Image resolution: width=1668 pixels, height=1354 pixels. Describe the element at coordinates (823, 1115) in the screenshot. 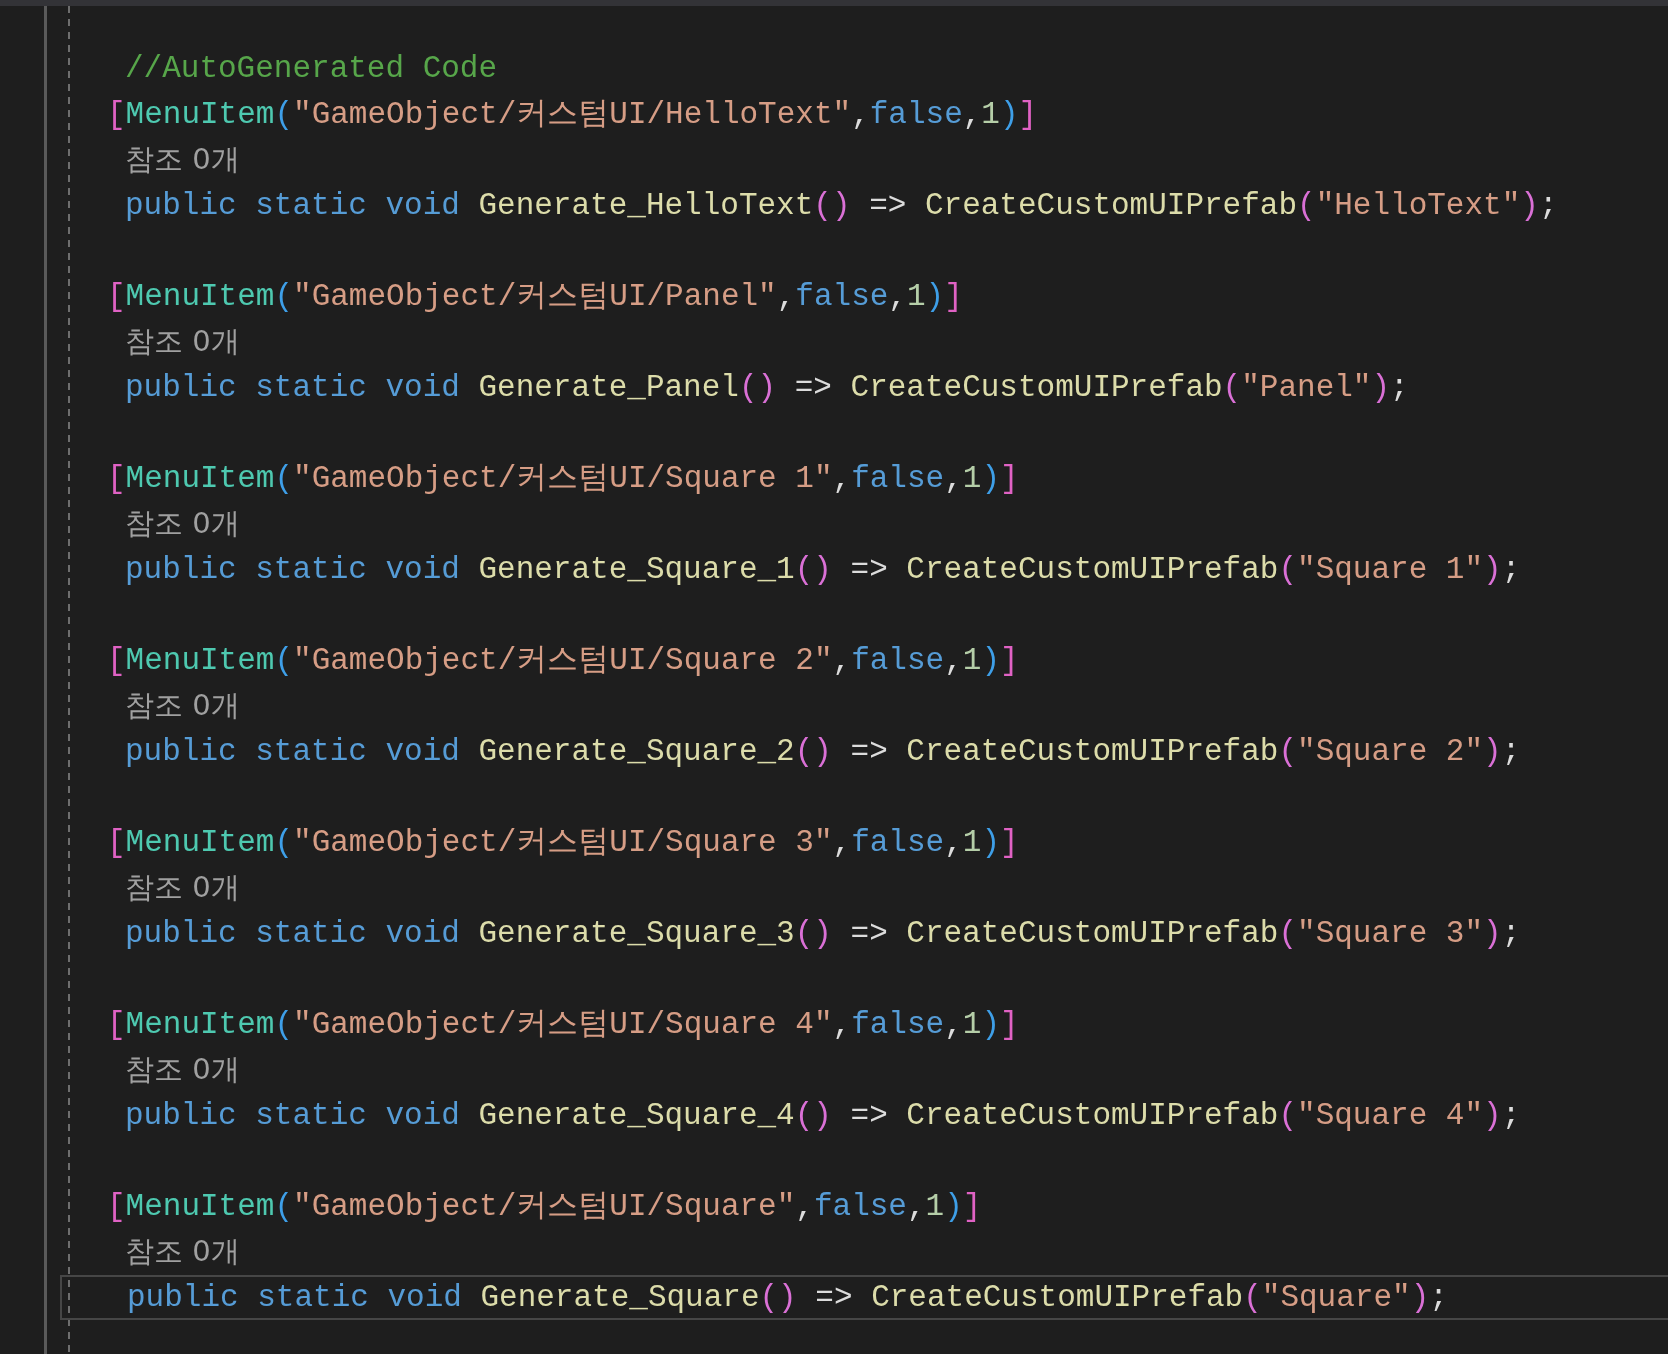

I see `code-line: public static void Generate_Square_4() => CreateCustomUIPrefab("Square 4");` at that location.